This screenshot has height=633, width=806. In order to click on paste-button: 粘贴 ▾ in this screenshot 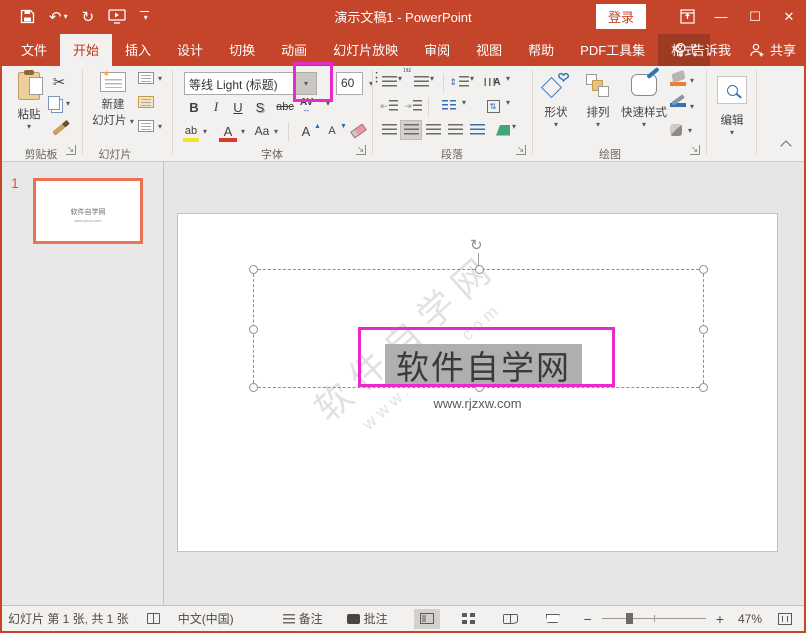, I will do `click(29, 100)`.